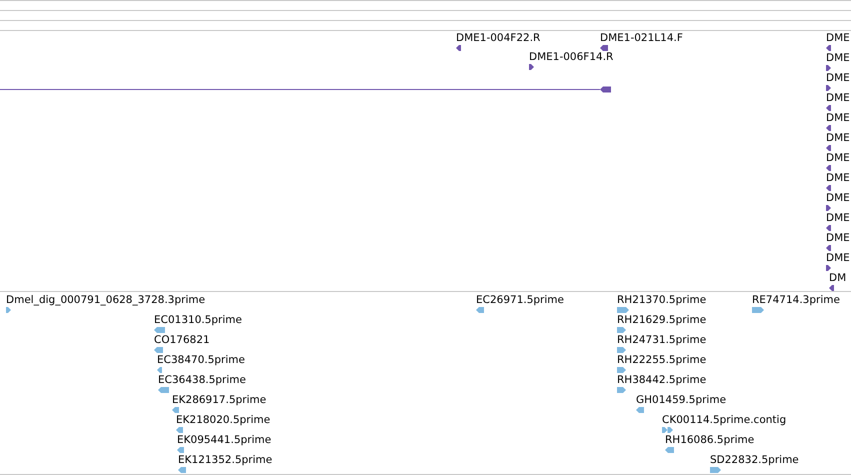 This screenshot has height=475, width=851. What do you see at coordinates (661, 320) in the screenshot?
I see `feature-label: RH21629.5prime` at bounding box center [661, 320].